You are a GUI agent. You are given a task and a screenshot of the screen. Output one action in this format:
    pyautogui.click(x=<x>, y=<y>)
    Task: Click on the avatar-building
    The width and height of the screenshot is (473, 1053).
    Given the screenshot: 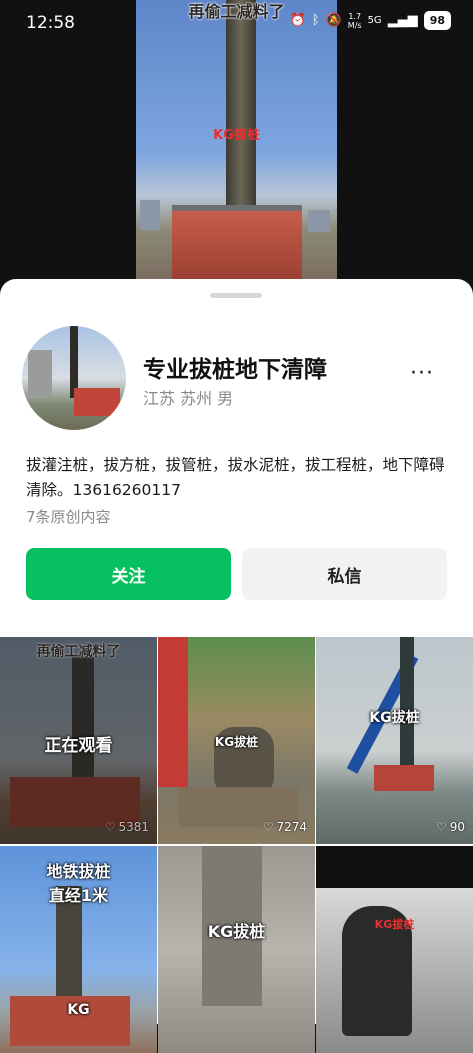 What is the action you would take?
    pyautogui.click(x=40, y=373)
    